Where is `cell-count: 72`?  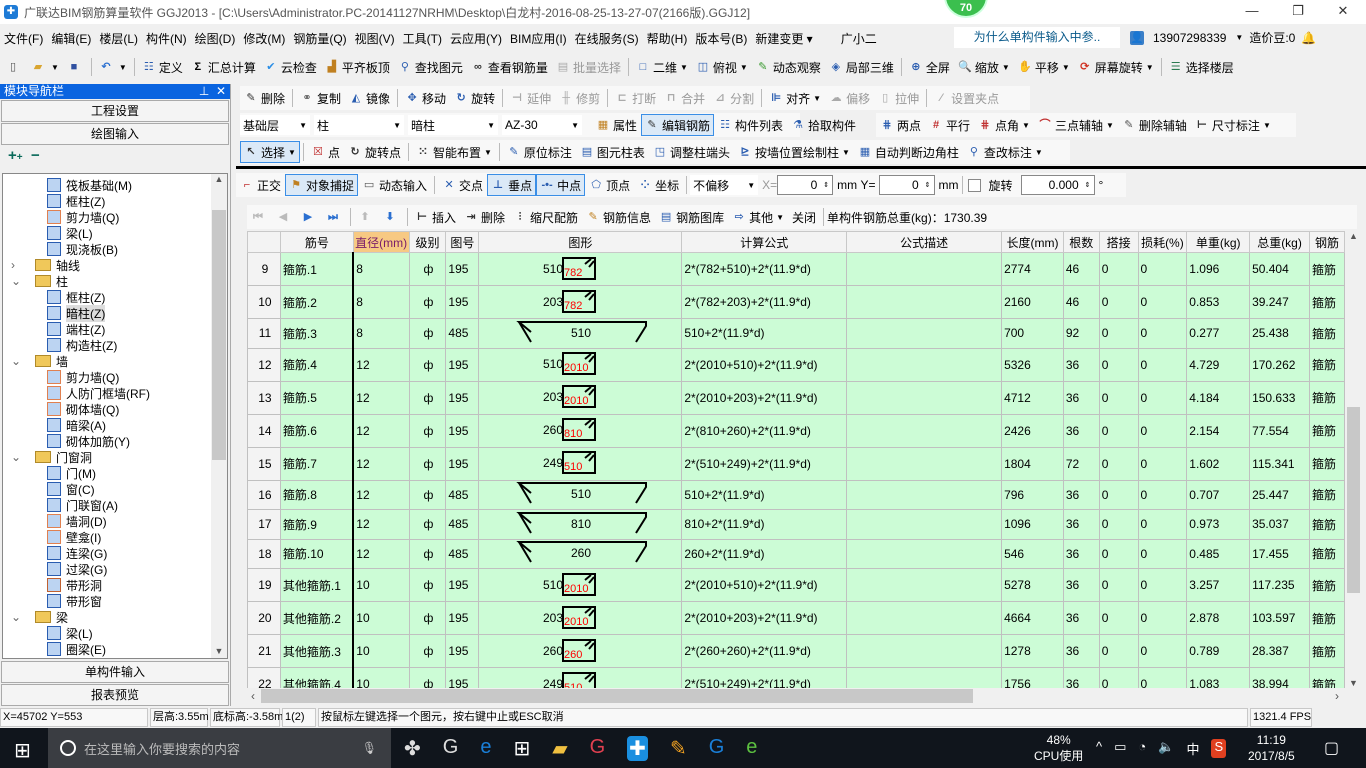 cell-count: 72 is located at coordinates (1081, 463).